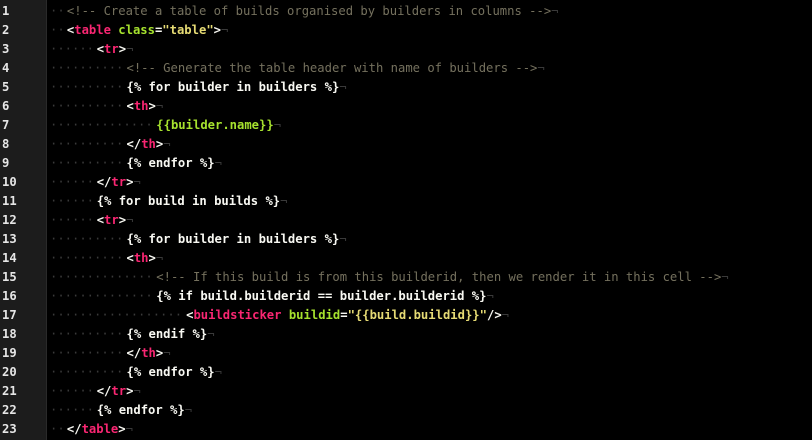 This screenshot has width=812, height=440. What do you see at coordinates (171, 334) in the screenshot?
I see `code-text: {% endif %}¬` at bounding box center [171, 334].